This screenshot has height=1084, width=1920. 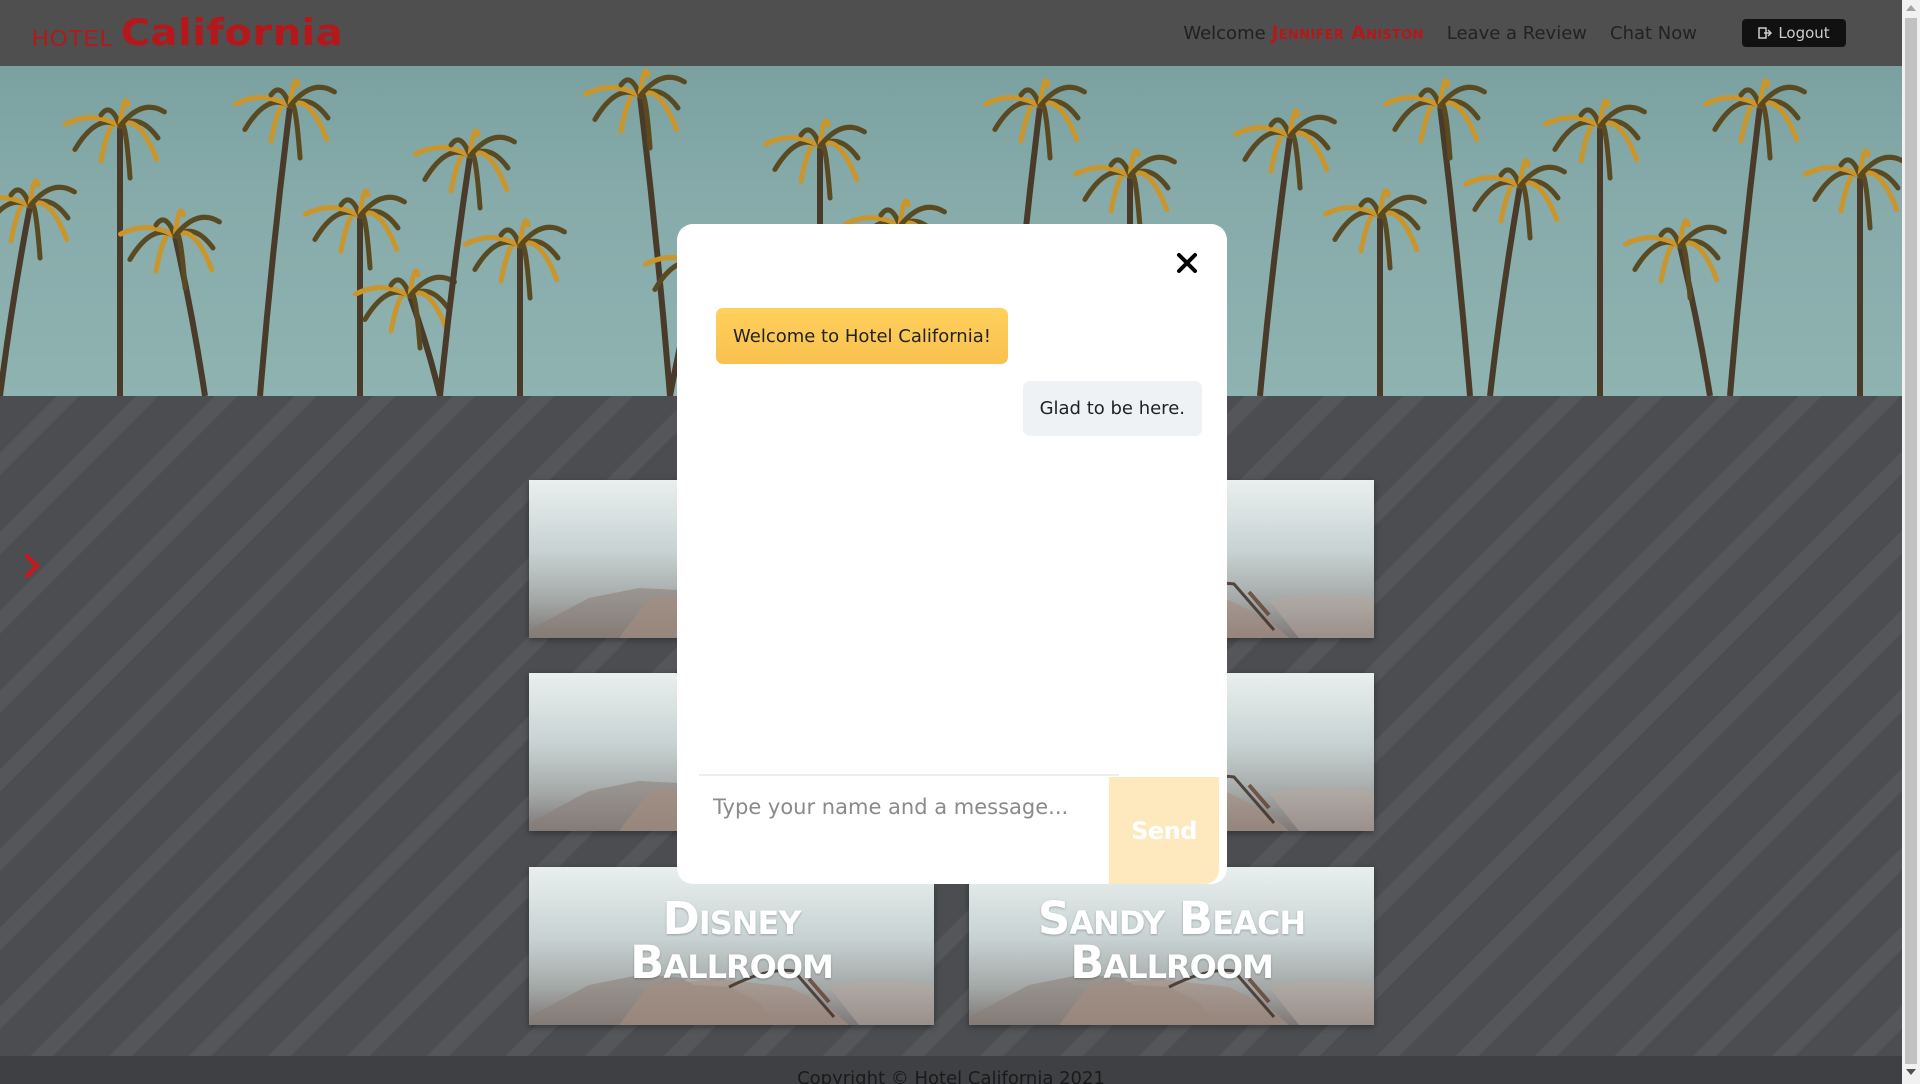 What do you see at coordinates (1911, 1072) in the screenshot?
I see `scroll-down-arrow-icon` at bounding box center [1911, 1072].